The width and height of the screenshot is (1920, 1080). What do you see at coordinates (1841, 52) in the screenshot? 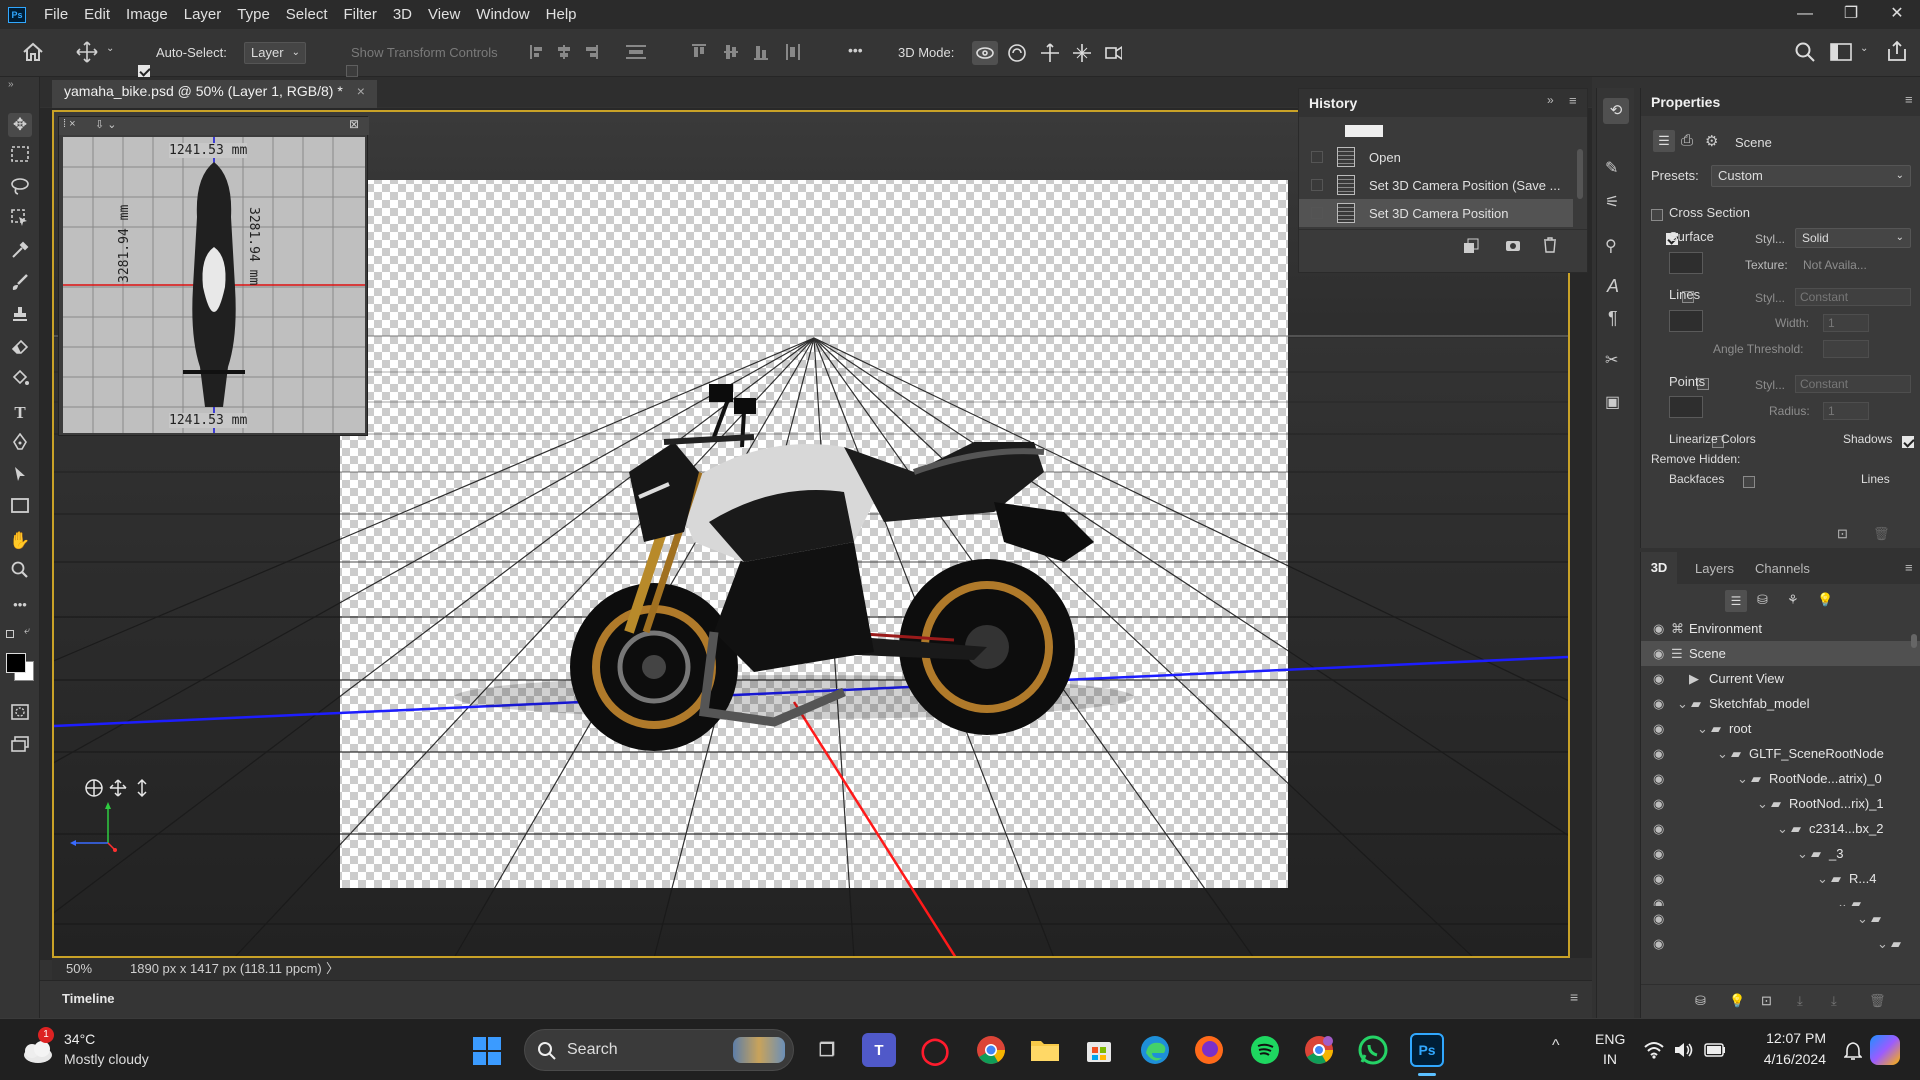
I see `workspace-icon` at bounding box center [1841, 52].